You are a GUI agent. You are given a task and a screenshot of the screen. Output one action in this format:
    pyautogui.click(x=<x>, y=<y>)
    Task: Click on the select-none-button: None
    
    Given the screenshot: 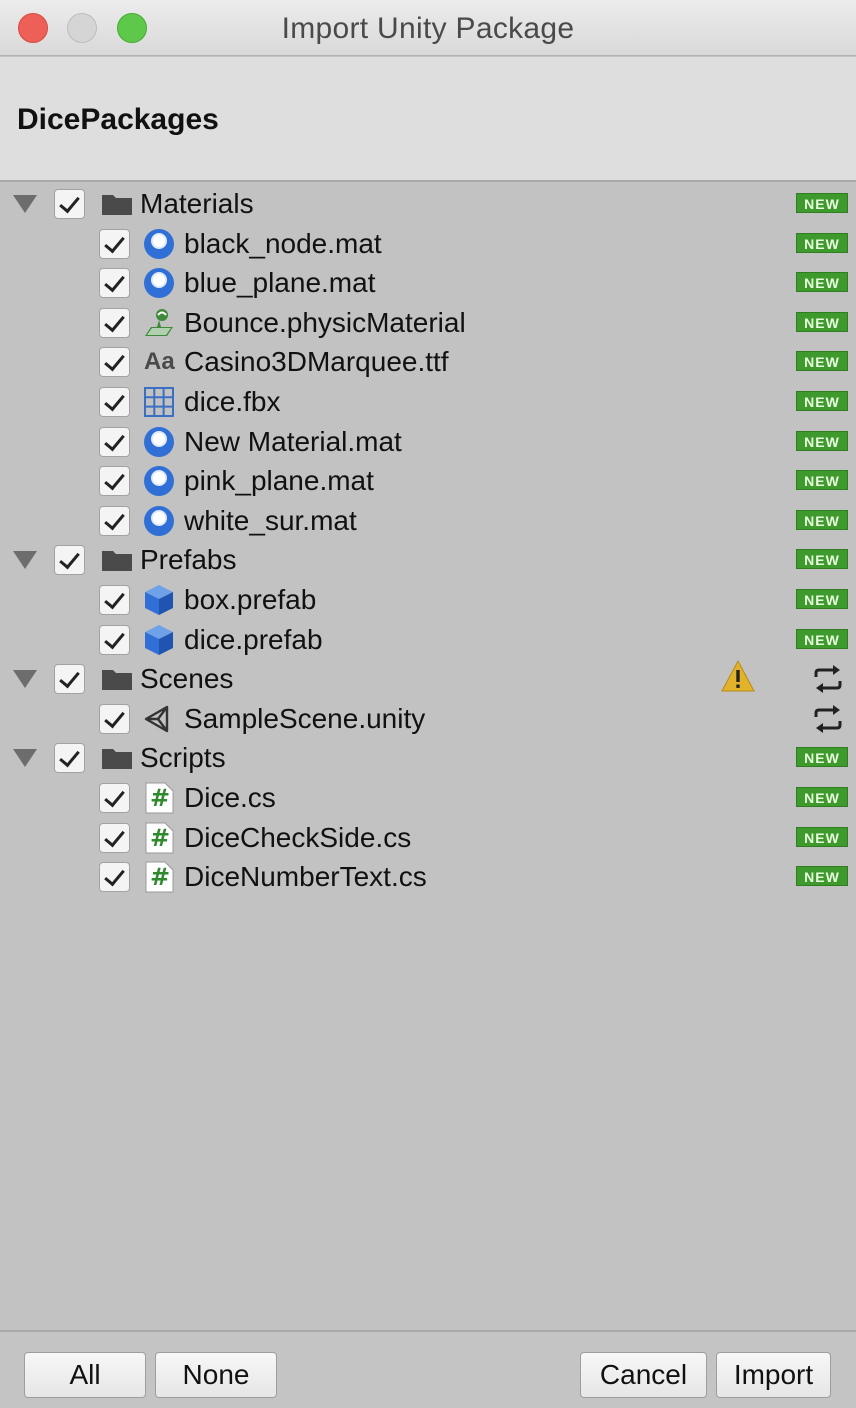 What is the action you would take?
    pyautogui.click(x=216, y=1375)
    